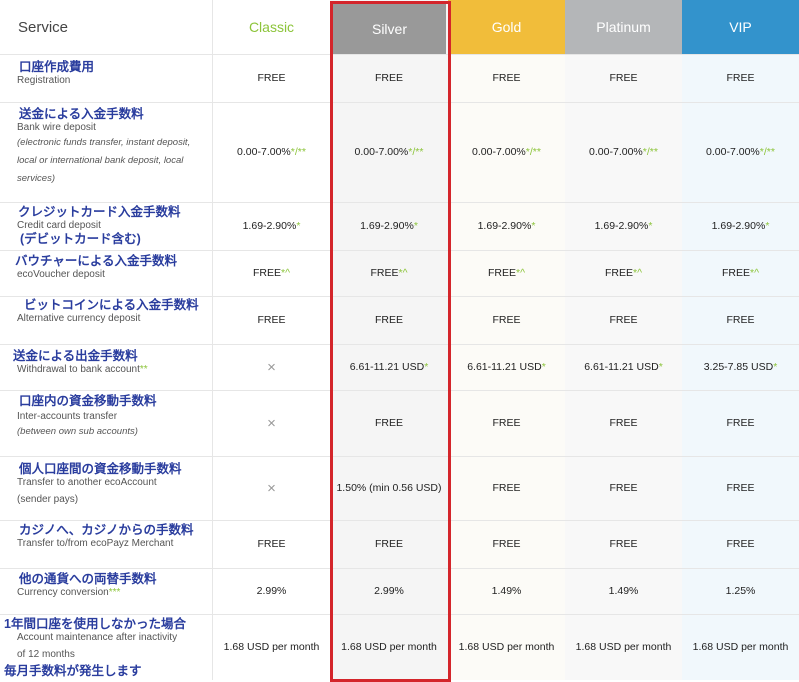  Describe the element at coordinates (111, 305) in the screenshot. I see `service-jp-label: ビットコインによる入金手数料` at that location.